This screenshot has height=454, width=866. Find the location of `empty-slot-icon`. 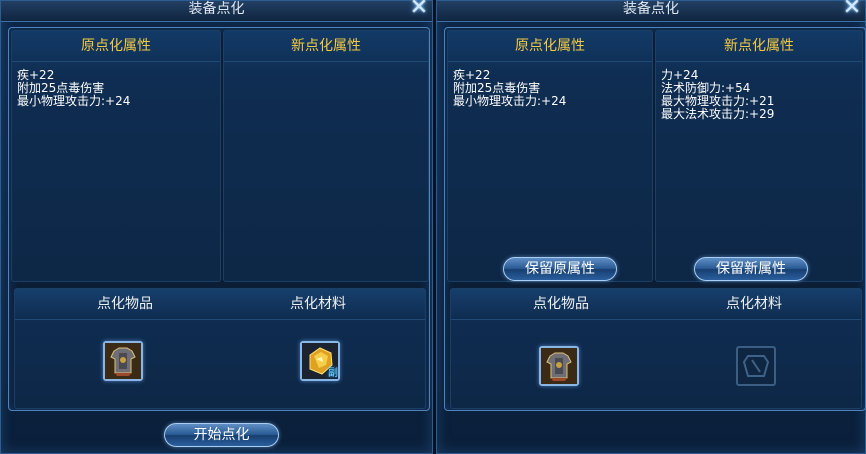

empty-slot-icon is located at coordinates (756, 366).